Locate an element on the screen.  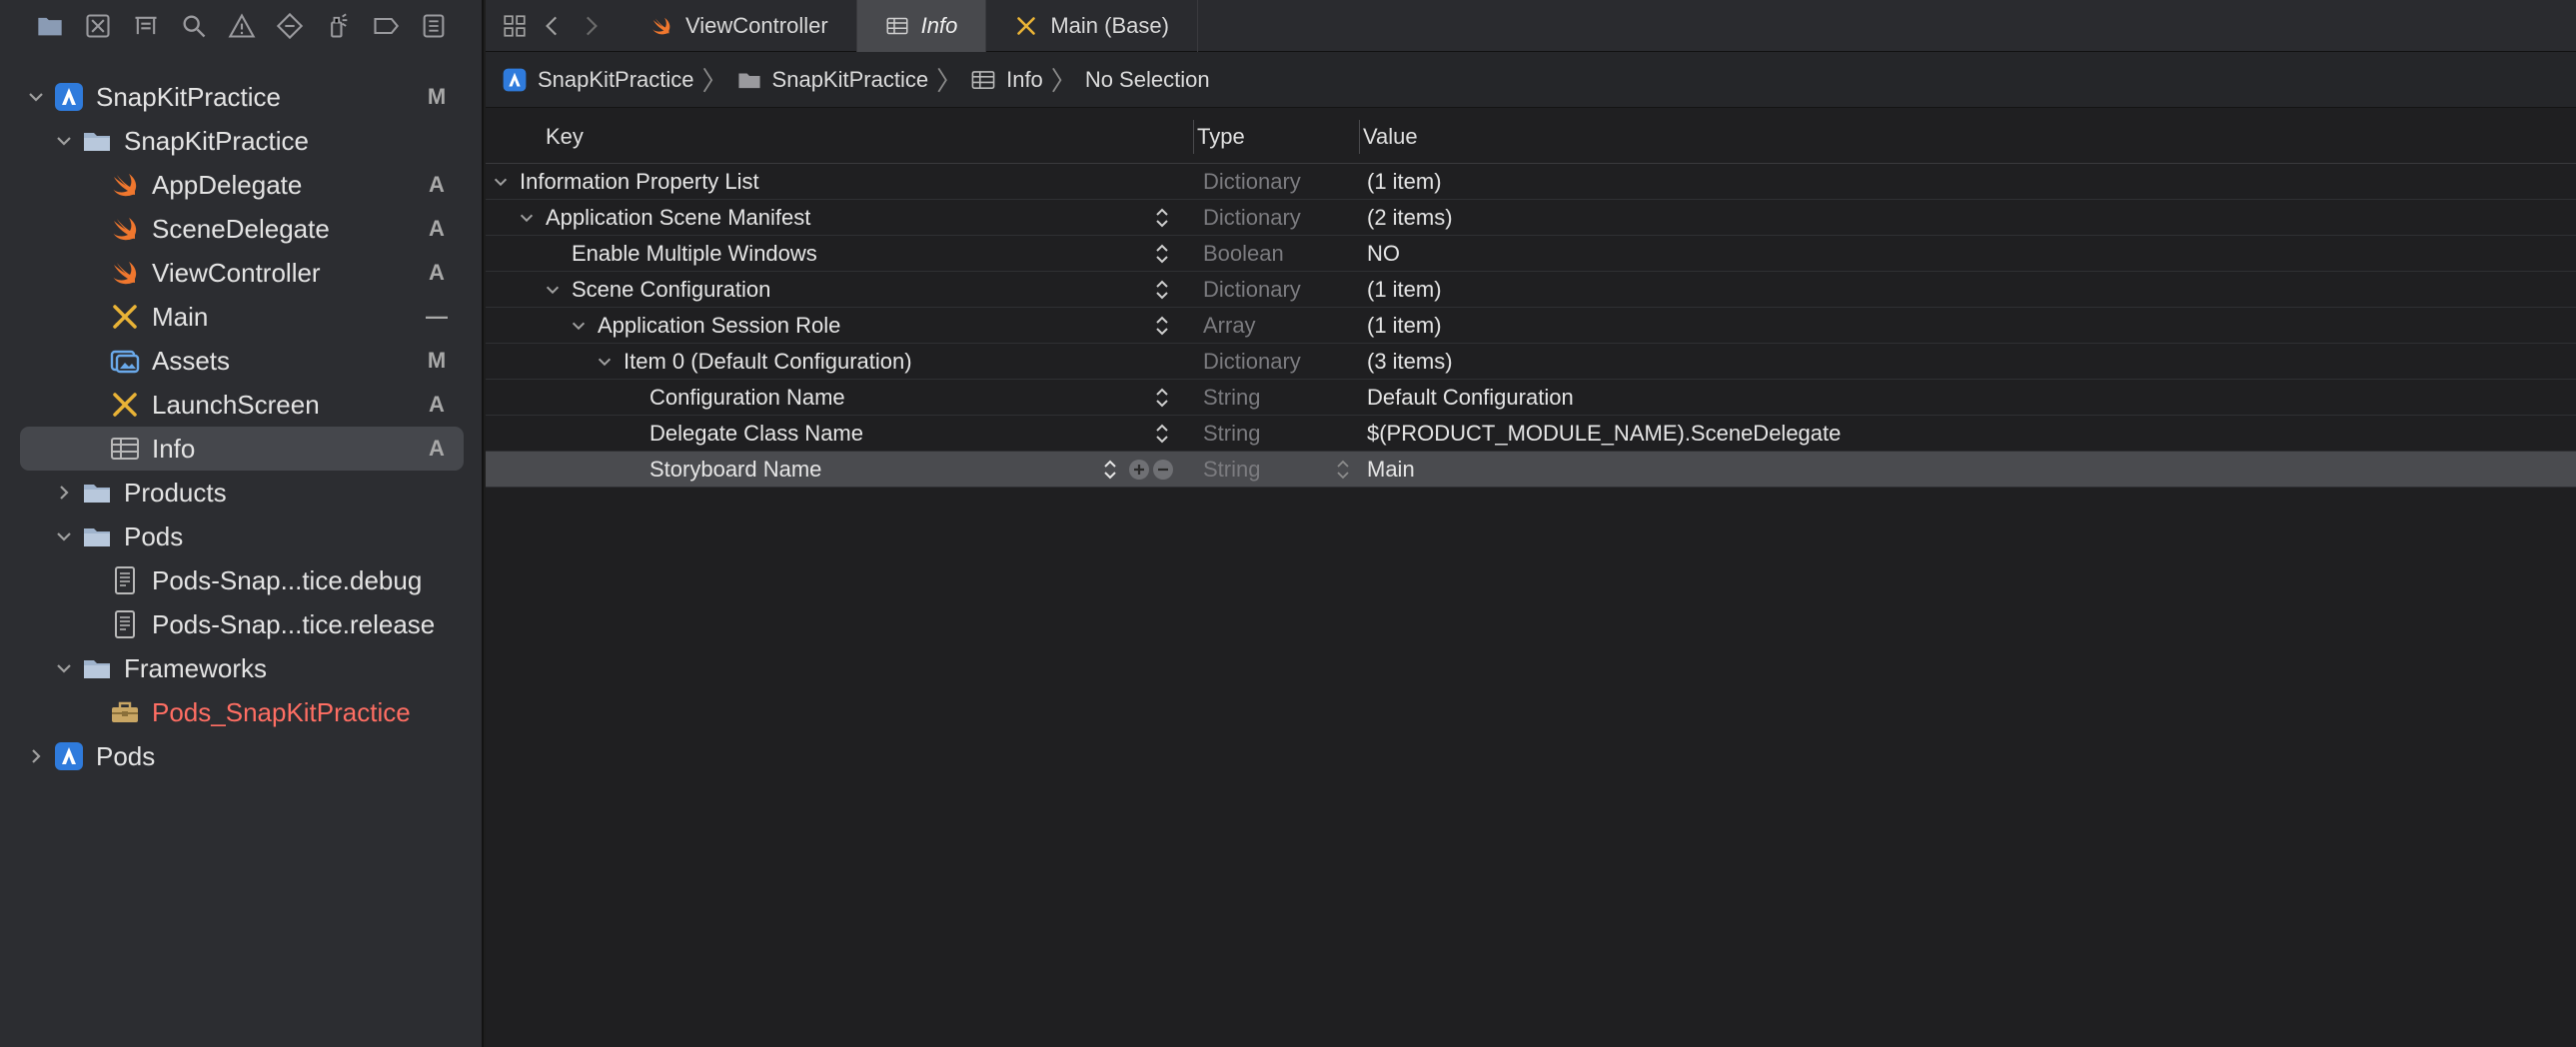
symbol-navigator-icon is located at coordinates (146, 26).